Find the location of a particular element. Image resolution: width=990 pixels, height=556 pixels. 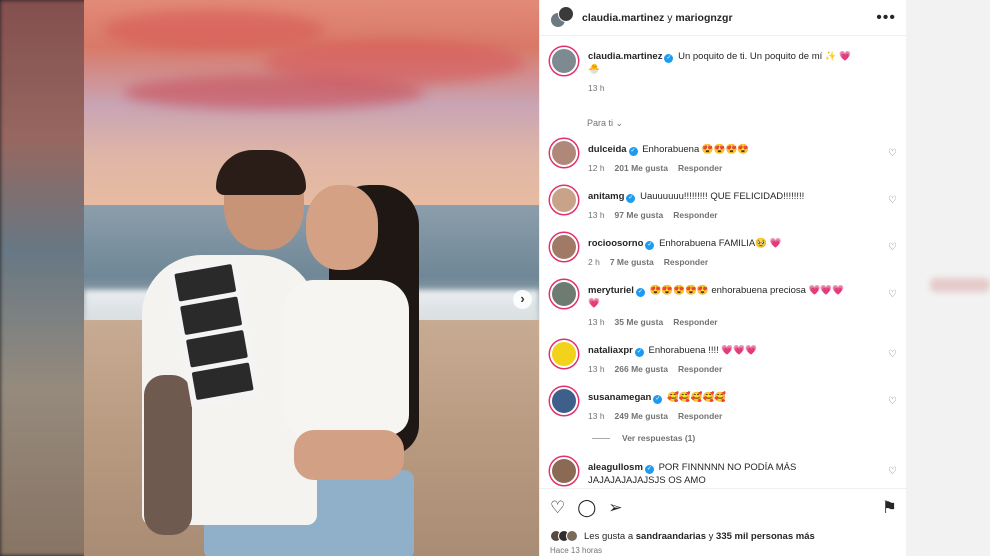

next-photo-button: › is located at coordinates (522, 299).